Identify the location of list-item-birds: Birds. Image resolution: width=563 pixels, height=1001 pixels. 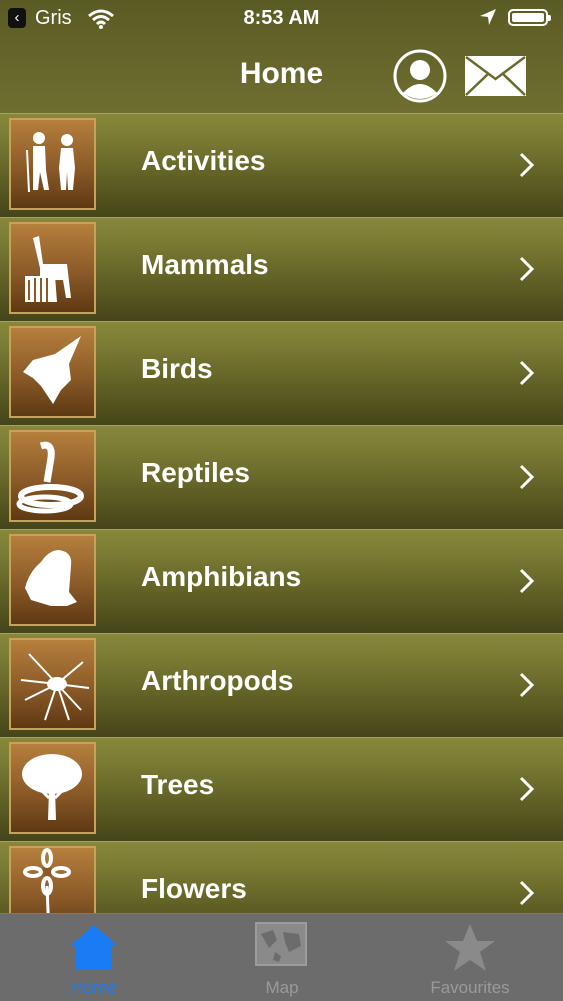
(281, 373).